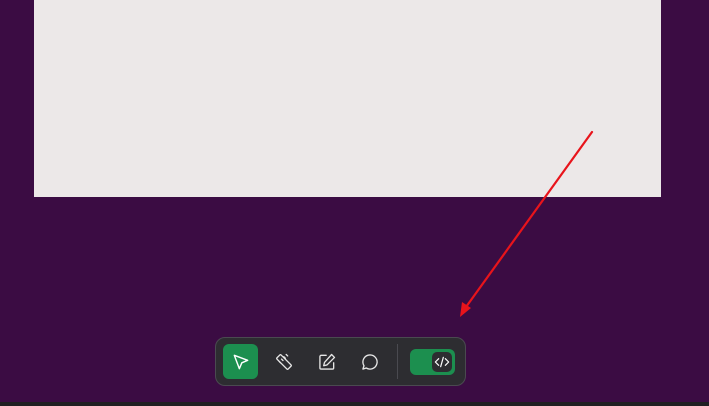 Image resolution: width=709 pixels, height=406 pixels. I want to click on bottom-toolbar, so click(340, 361).